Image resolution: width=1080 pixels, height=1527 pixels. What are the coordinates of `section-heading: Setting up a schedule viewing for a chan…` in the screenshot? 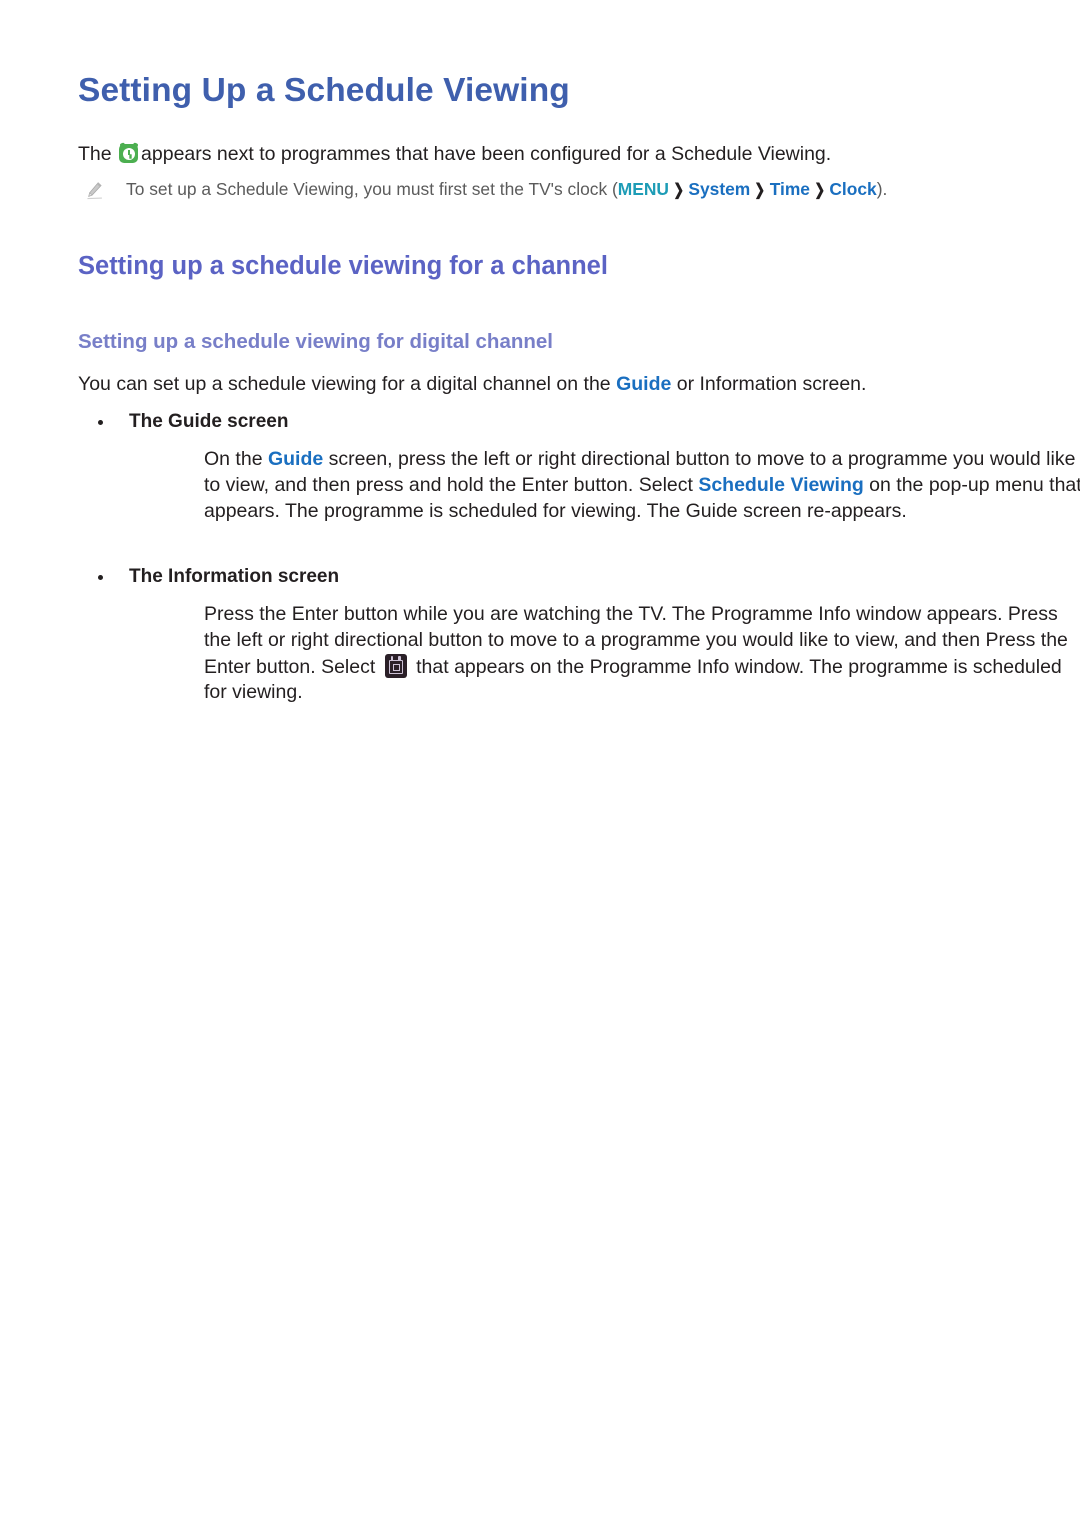 It's located at (343, 266).